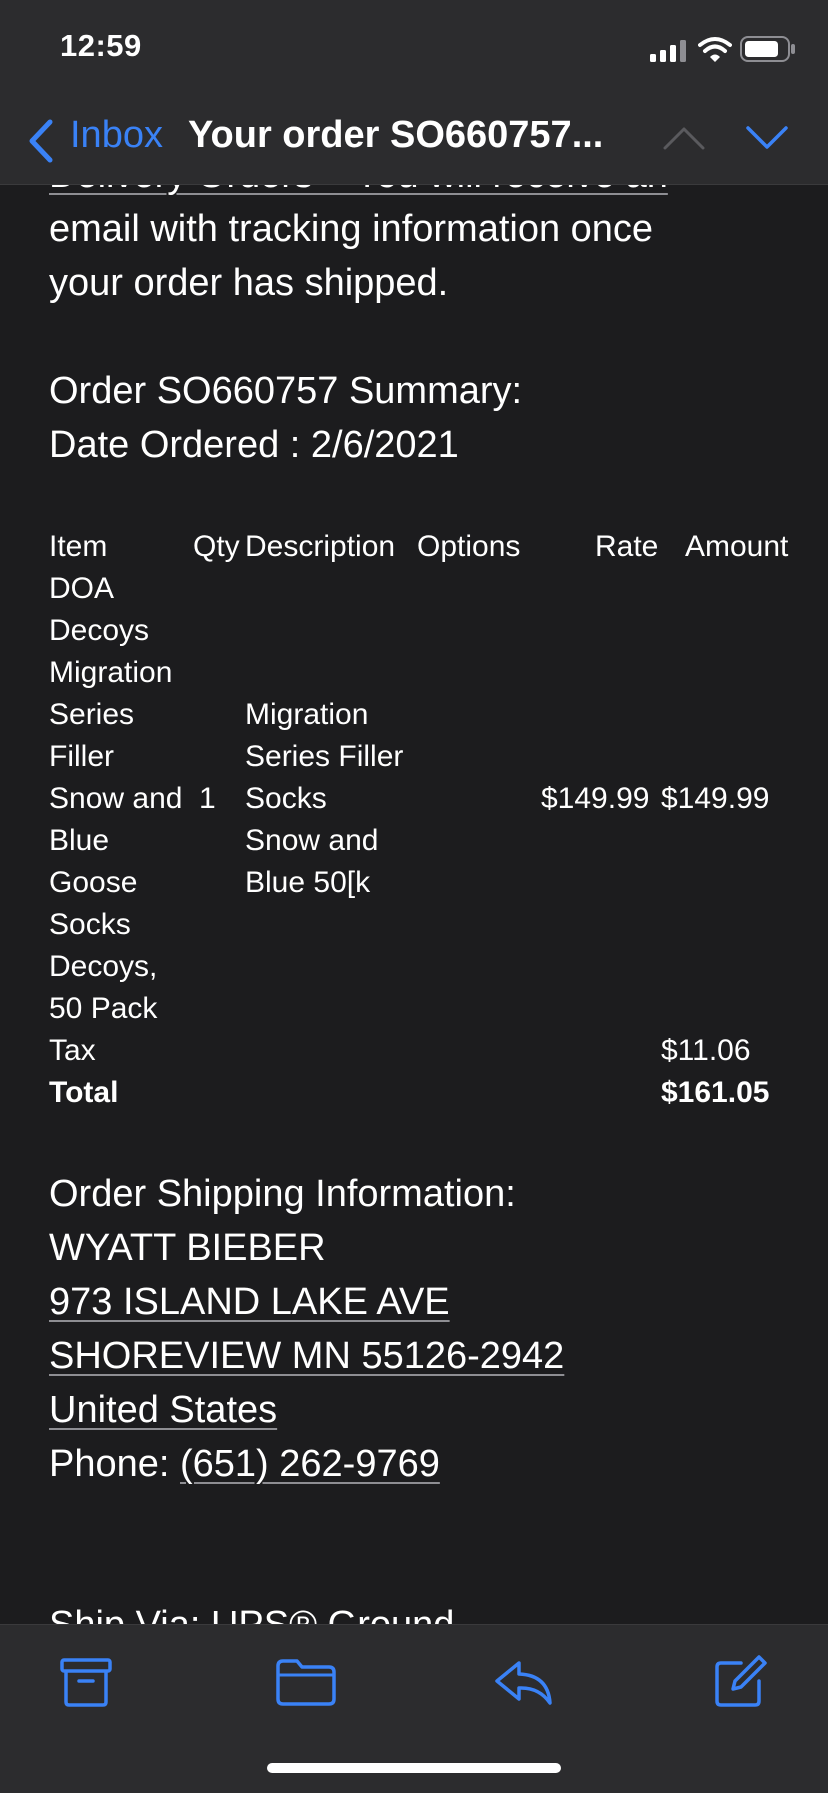 The height and width of the screenshot is (1793, 828). What do you see at coordinates (768, 51) in the screenshot?
I see `battery-icon` at bounding box center [768, 51].